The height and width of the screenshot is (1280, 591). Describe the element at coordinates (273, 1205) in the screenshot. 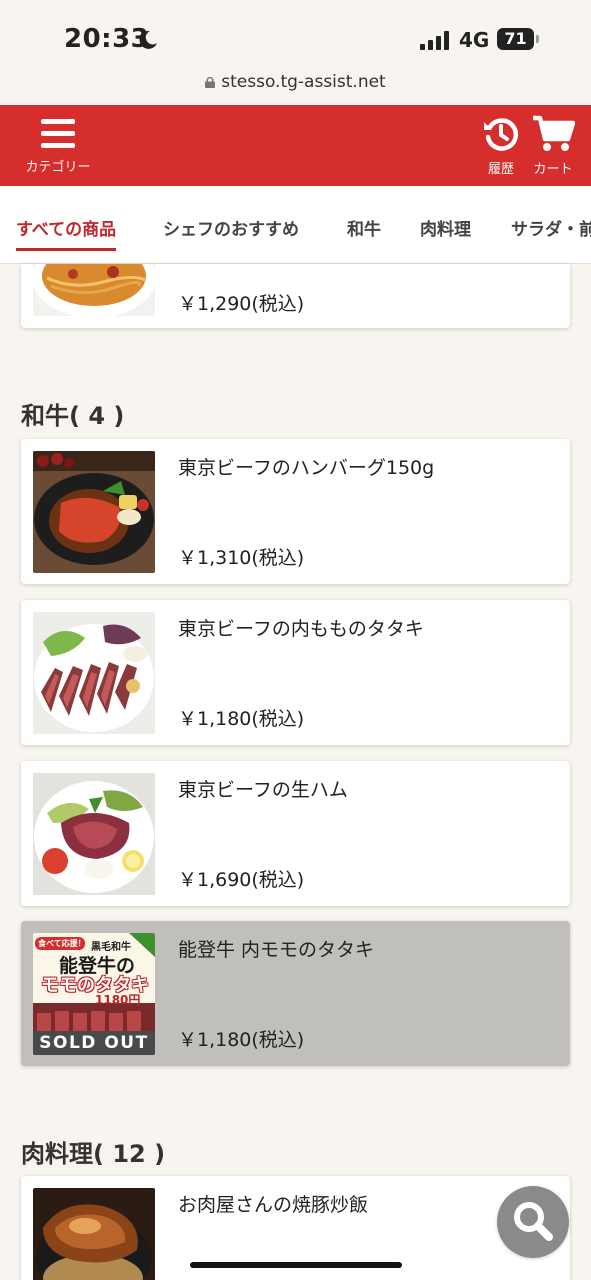

I see `item-name: お肉屋さんの焼豚炒飯` at that location.